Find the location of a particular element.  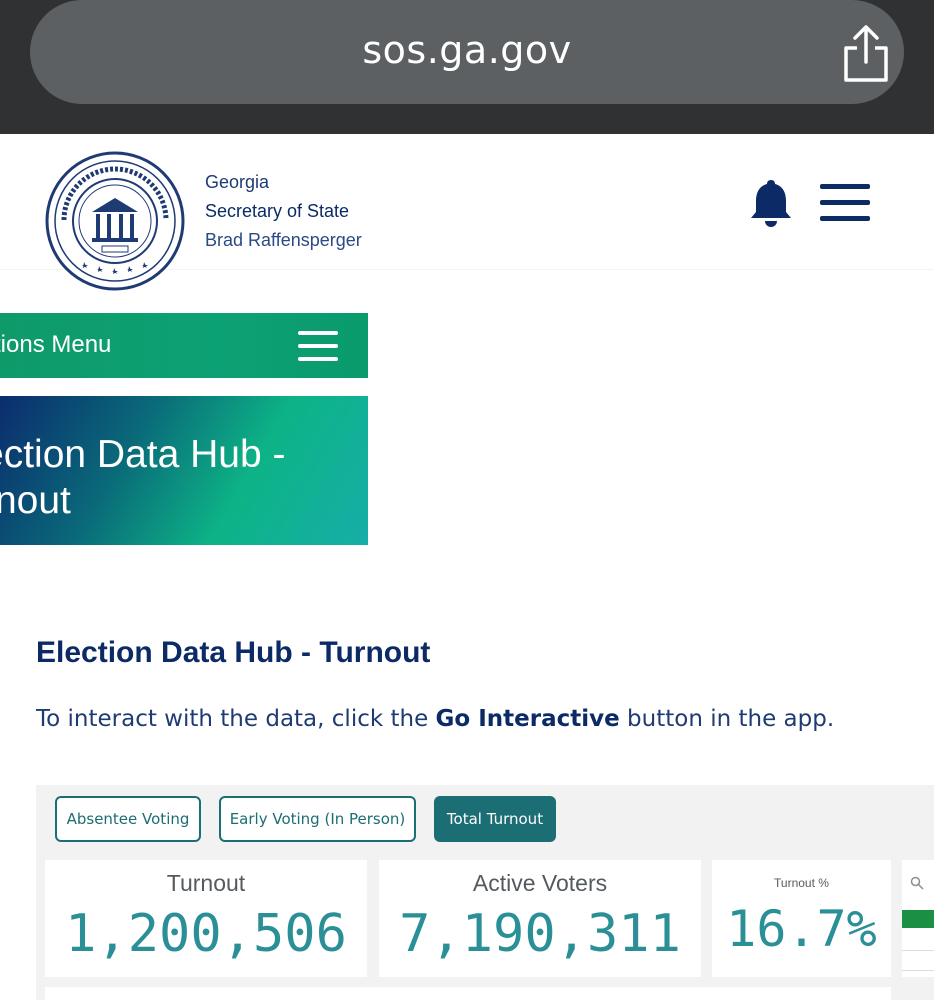

browser-toolbar: sos.ga.gov is located at coordinates (467, 67).